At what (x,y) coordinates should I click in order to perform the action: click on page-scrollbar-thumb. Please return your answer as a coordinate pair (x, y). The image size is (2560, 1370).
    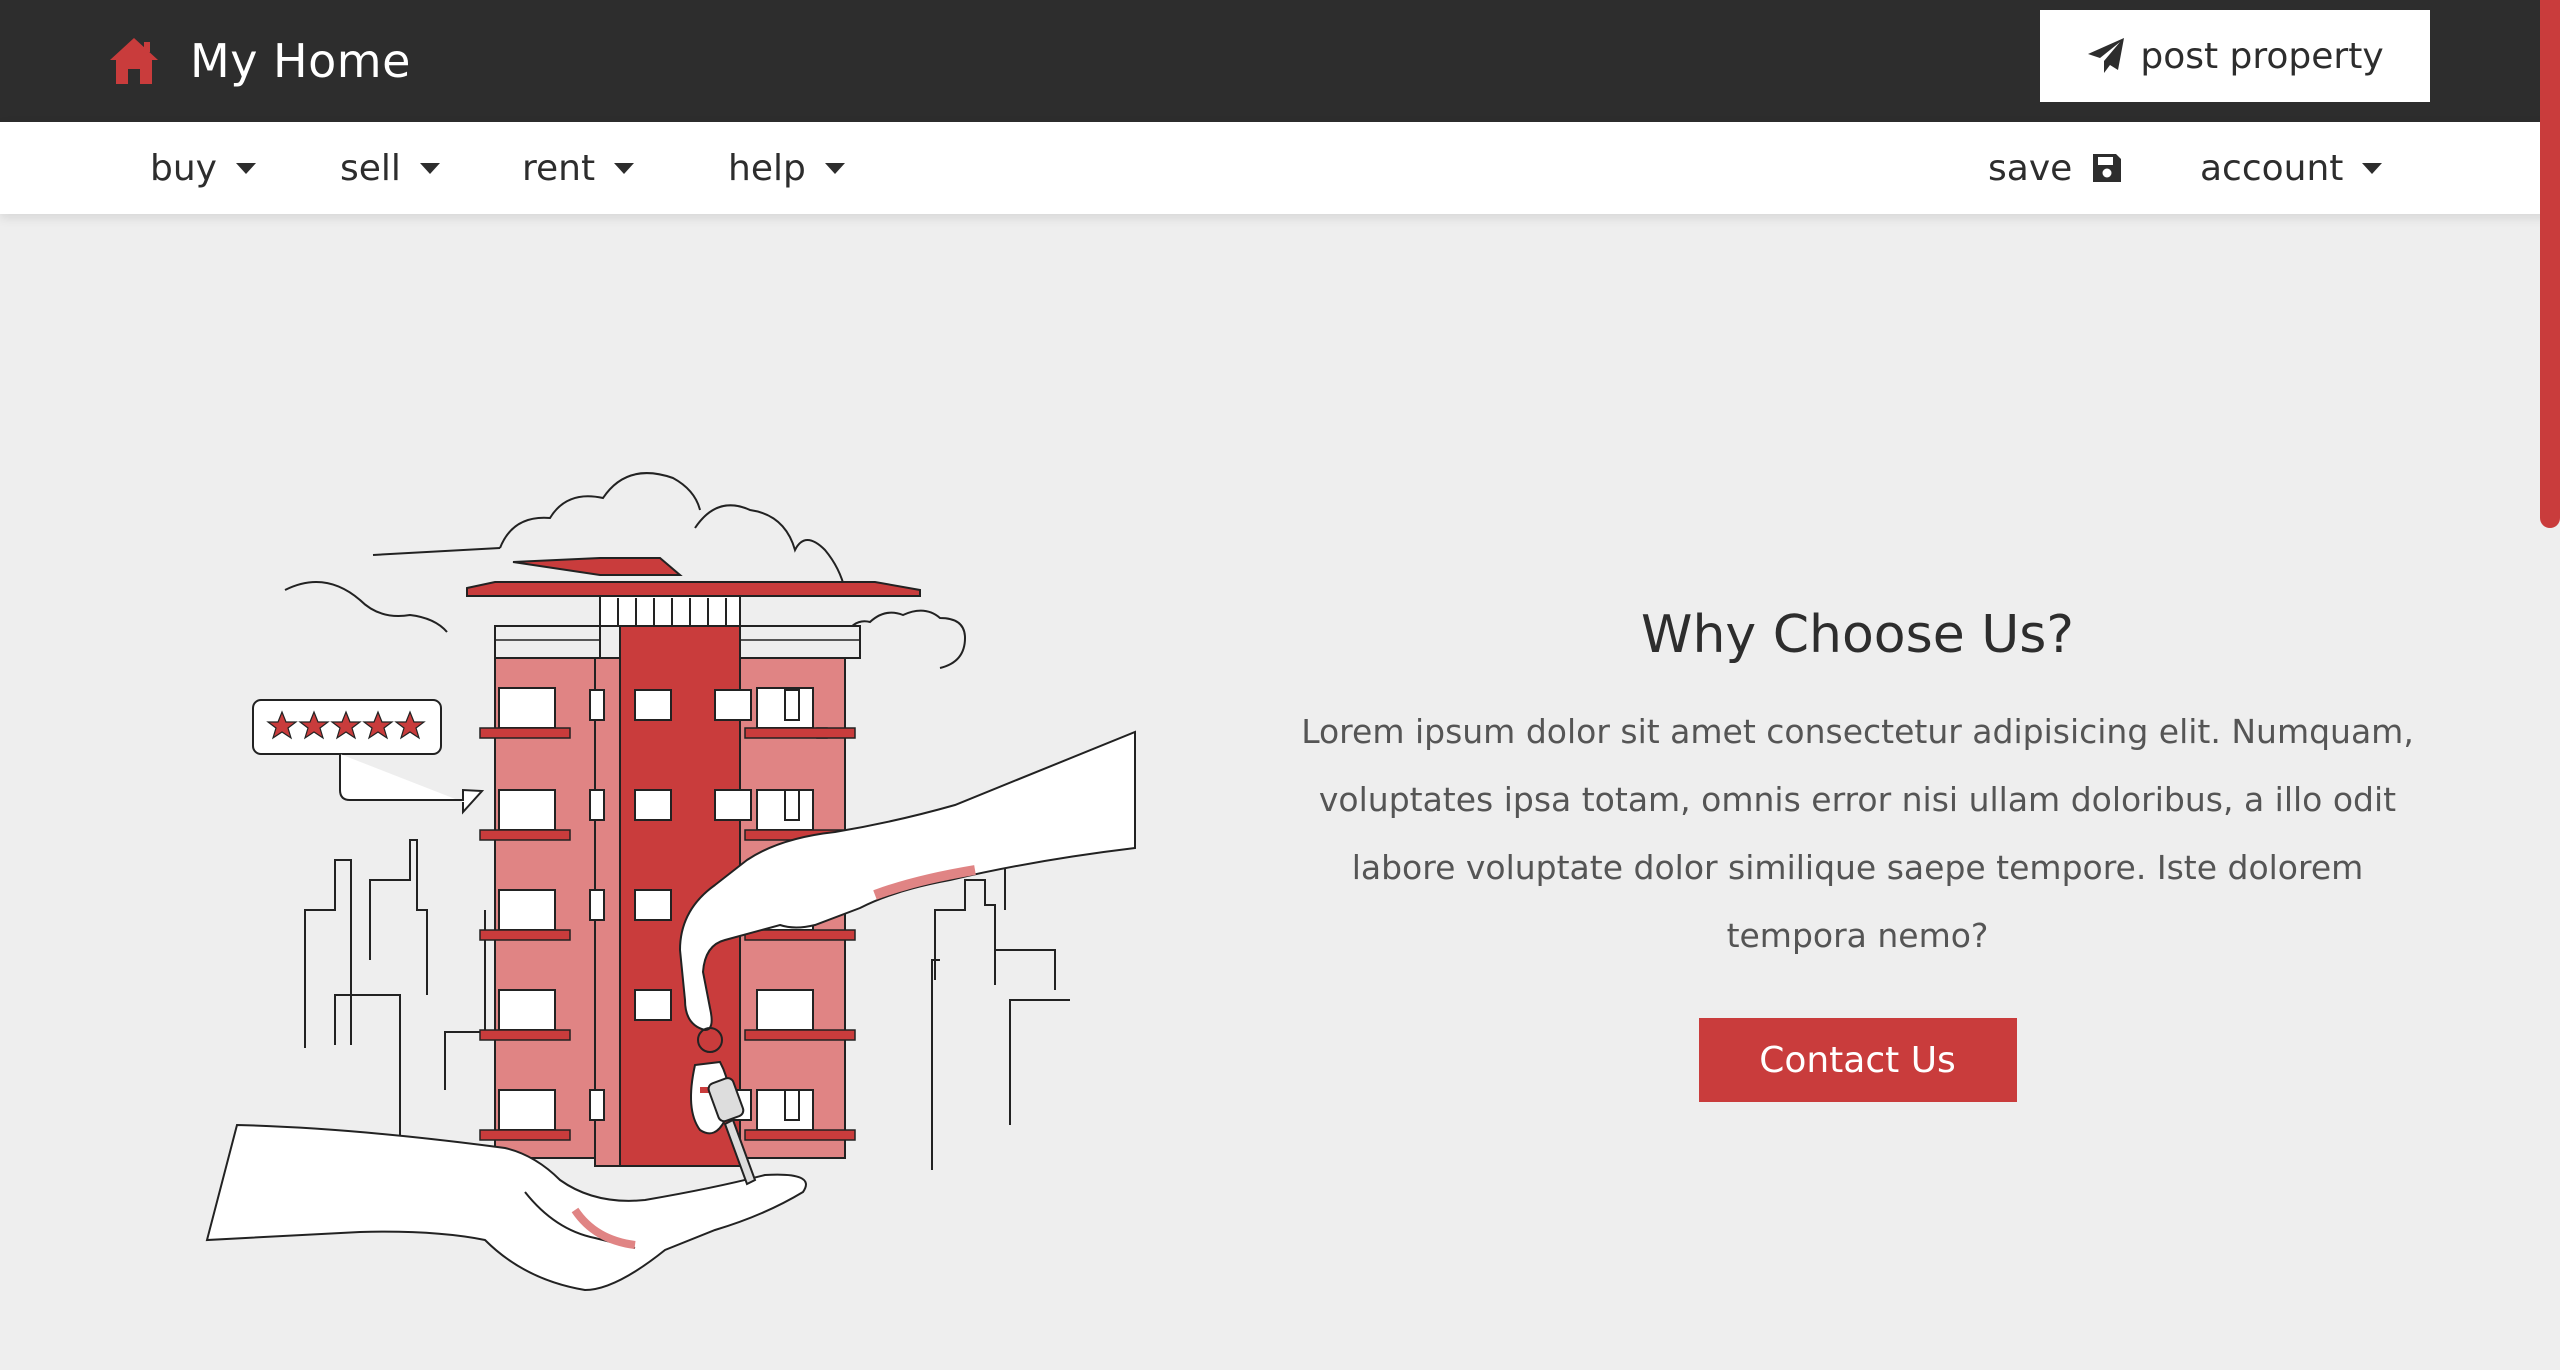
    Looking at the image, I should click on (2550, 264).